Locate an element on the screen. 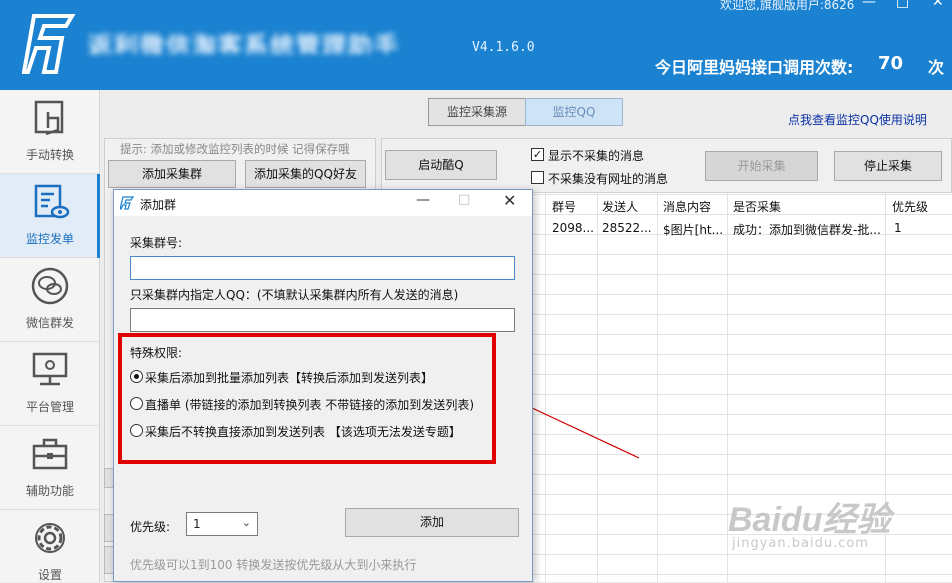 The image size is (952, 583). dialog-maximize-icon: □ is located at coordinates (464, 199).